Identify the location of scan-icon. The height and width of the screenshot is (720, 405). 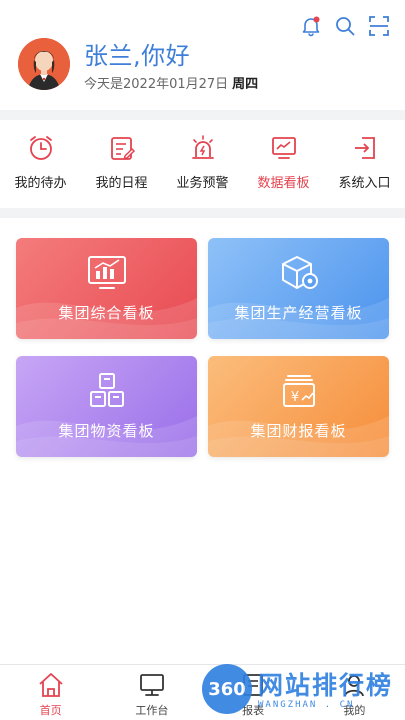
(379, 26).